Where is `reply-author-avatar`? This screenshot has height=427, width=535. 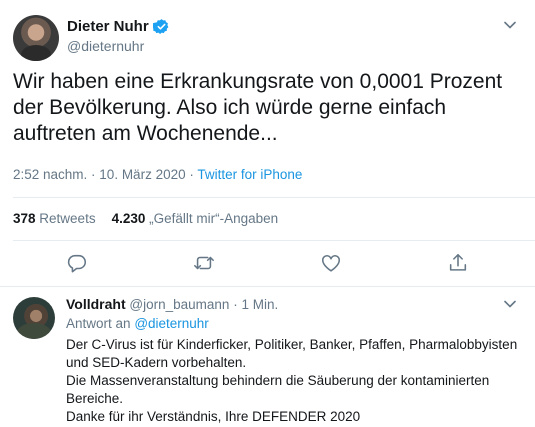
reply-author-avatar is located at coordinates (34, 318).